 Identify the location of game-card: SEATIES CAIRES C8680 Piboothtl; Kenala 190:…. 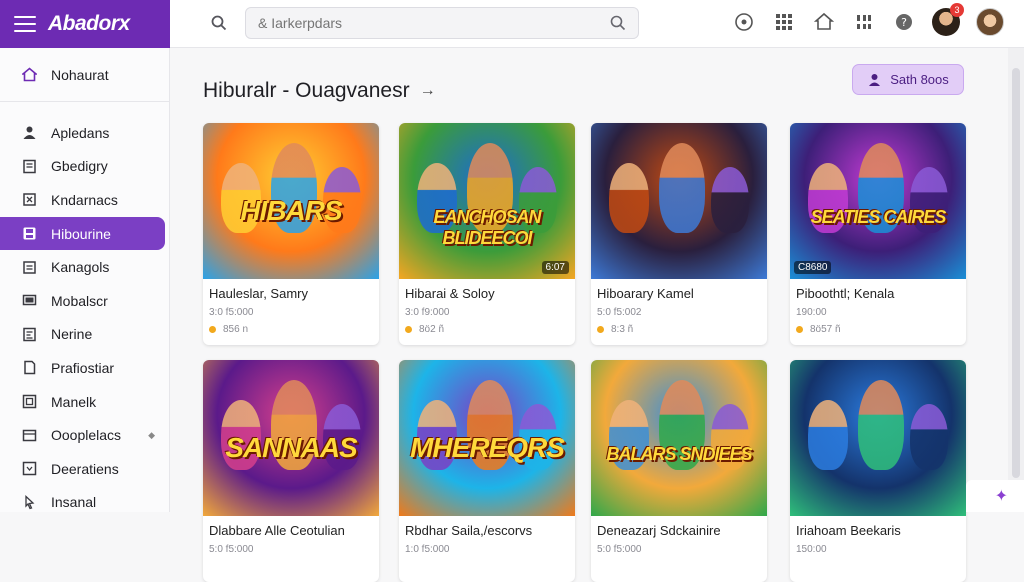
(878, 234).